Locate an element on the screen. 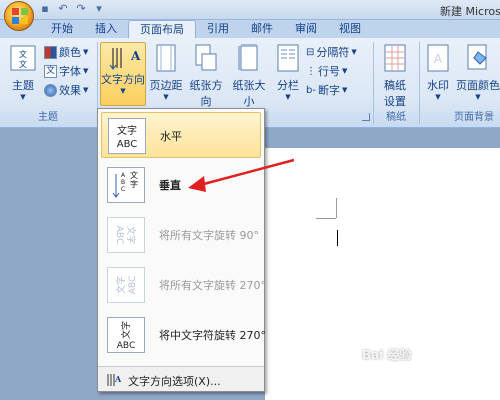  menu-item-rotate-270: 文字 ABC 将所有文字旋转 270° is located at coordinates (183, 285).